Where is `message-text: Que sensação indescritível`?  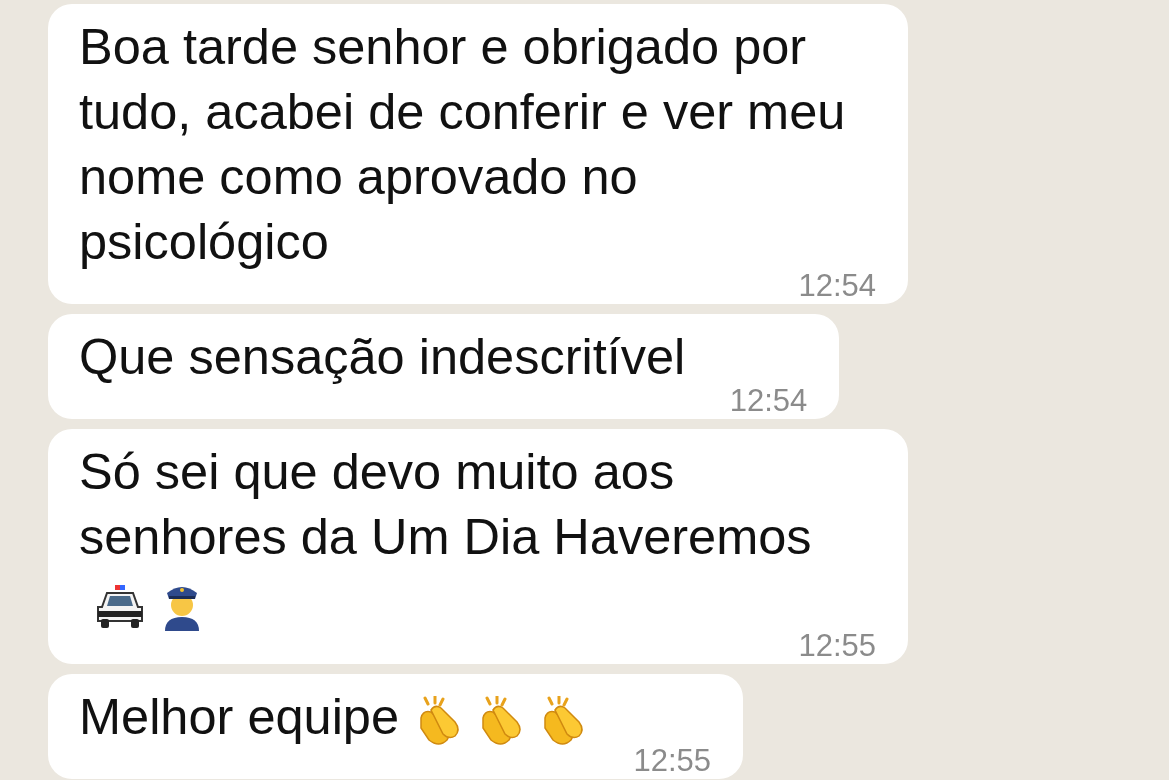
message-text: Que sensação indescritível is located at coordinates (382, 356).